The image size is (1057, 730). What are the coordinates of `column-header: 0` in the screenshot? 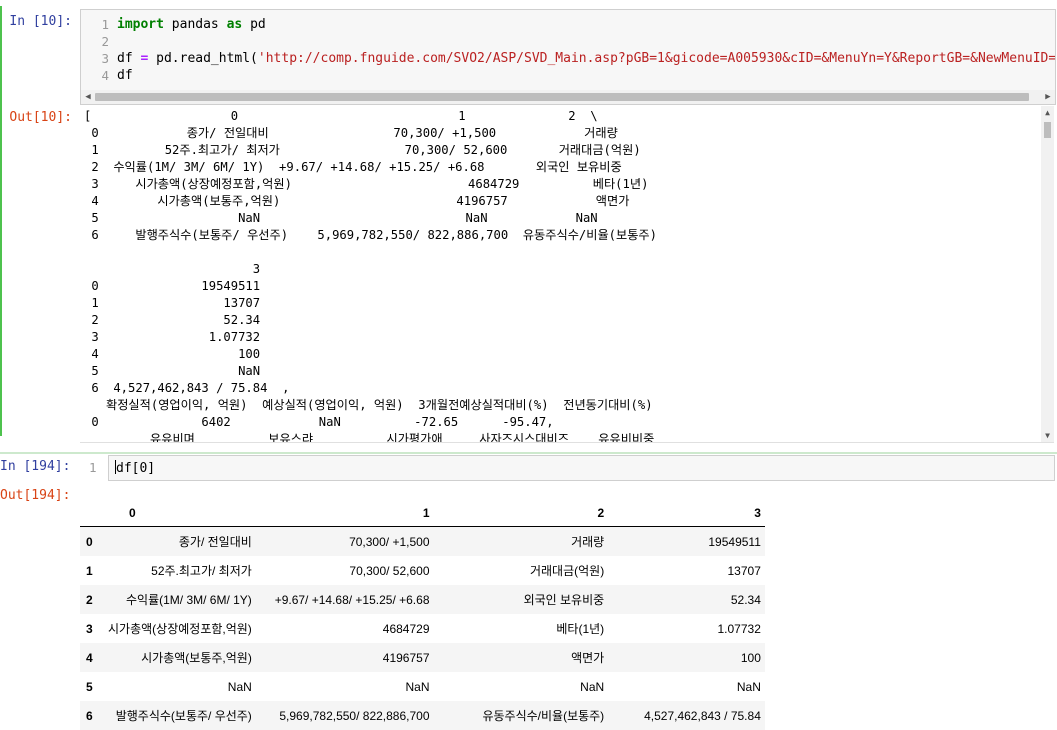 It's located at (180, 513).